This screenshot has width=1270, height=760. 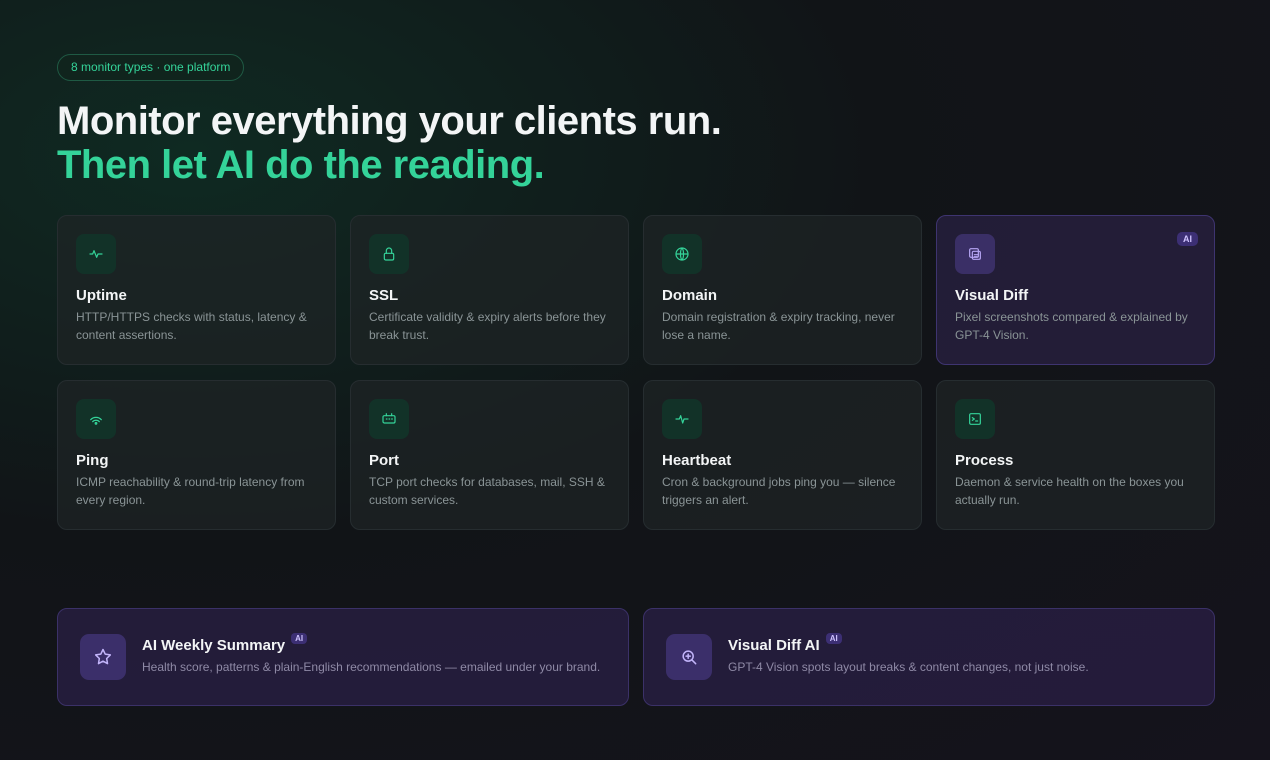 What do you see at coordinates (384, 460) in the screenshot?
I see `monitor-title: Port` at bounding box center [384, 460].